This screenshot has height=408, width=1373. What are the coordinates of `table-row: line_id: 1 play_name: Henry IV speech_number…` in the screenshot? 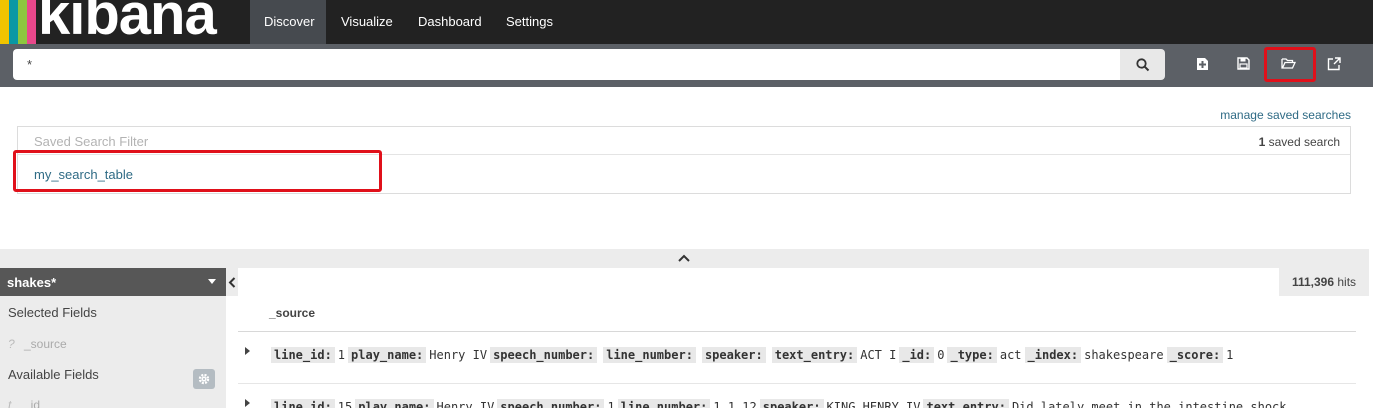 It's located at (797, 351).